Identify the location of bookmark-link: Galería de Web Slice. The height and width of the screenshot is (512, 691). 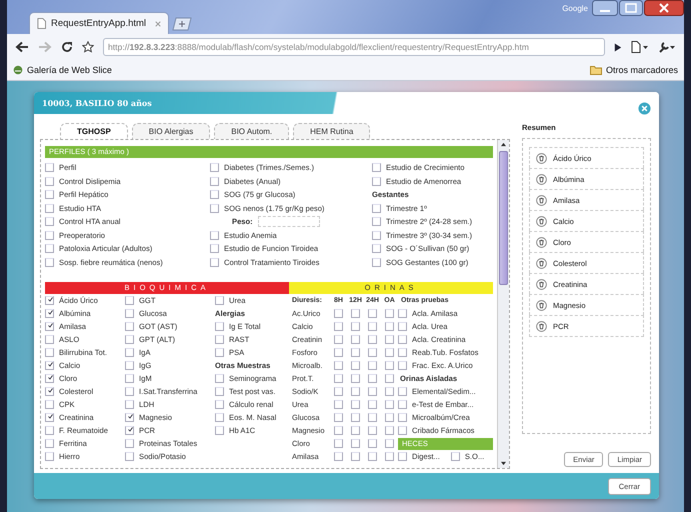
(62, 70).